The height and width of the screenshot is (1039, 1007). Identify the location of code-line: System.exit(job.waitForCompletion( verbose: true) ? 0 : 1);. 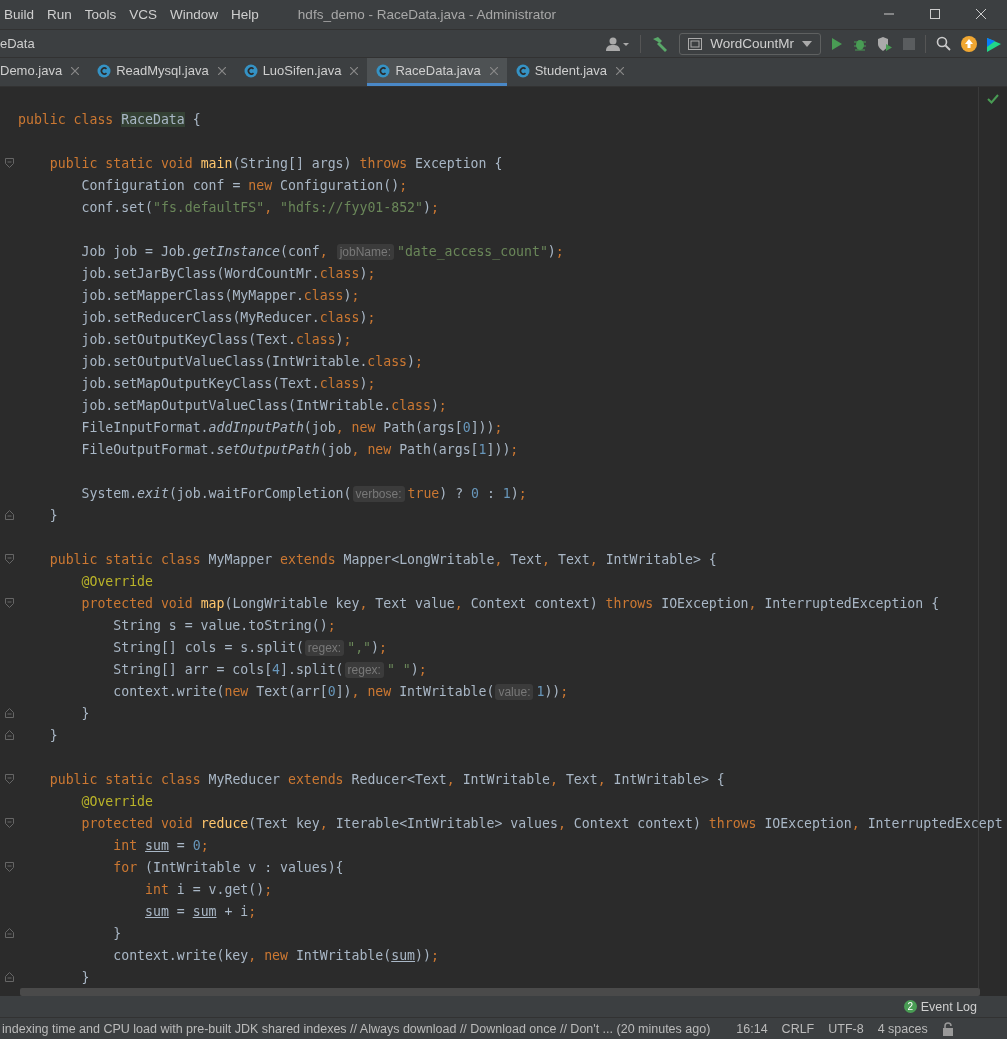
(304, 493).